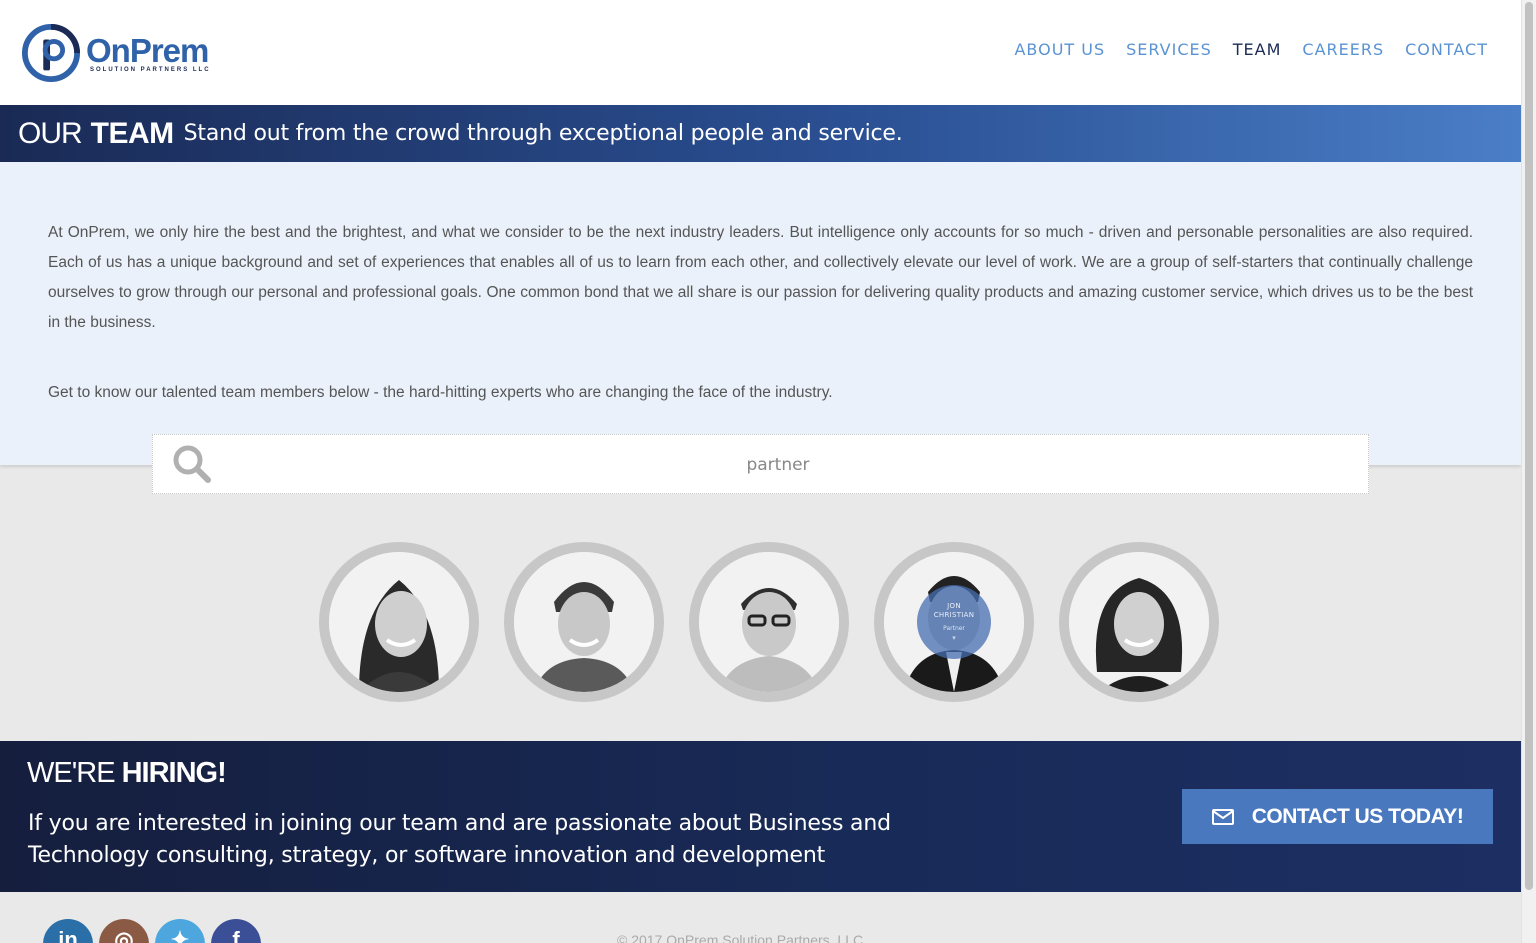  I want to click on onprem-logo-icon, so click(51, 53).